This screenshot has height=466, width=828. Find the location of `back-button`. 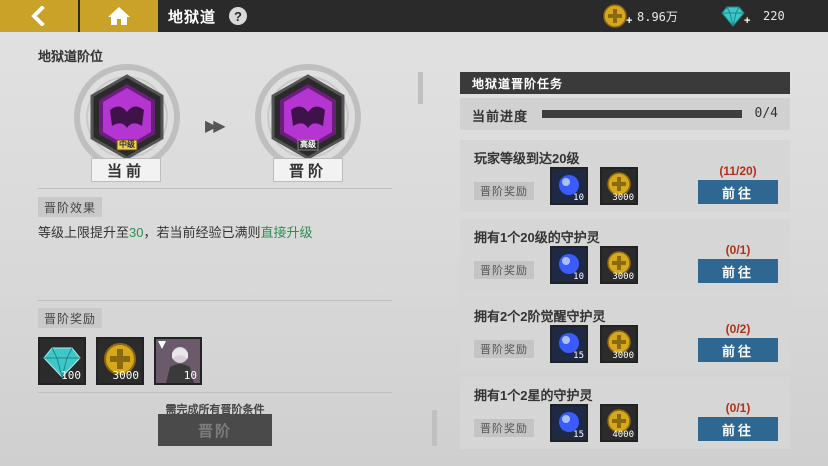

back-button is located at coordinates (39, 16).